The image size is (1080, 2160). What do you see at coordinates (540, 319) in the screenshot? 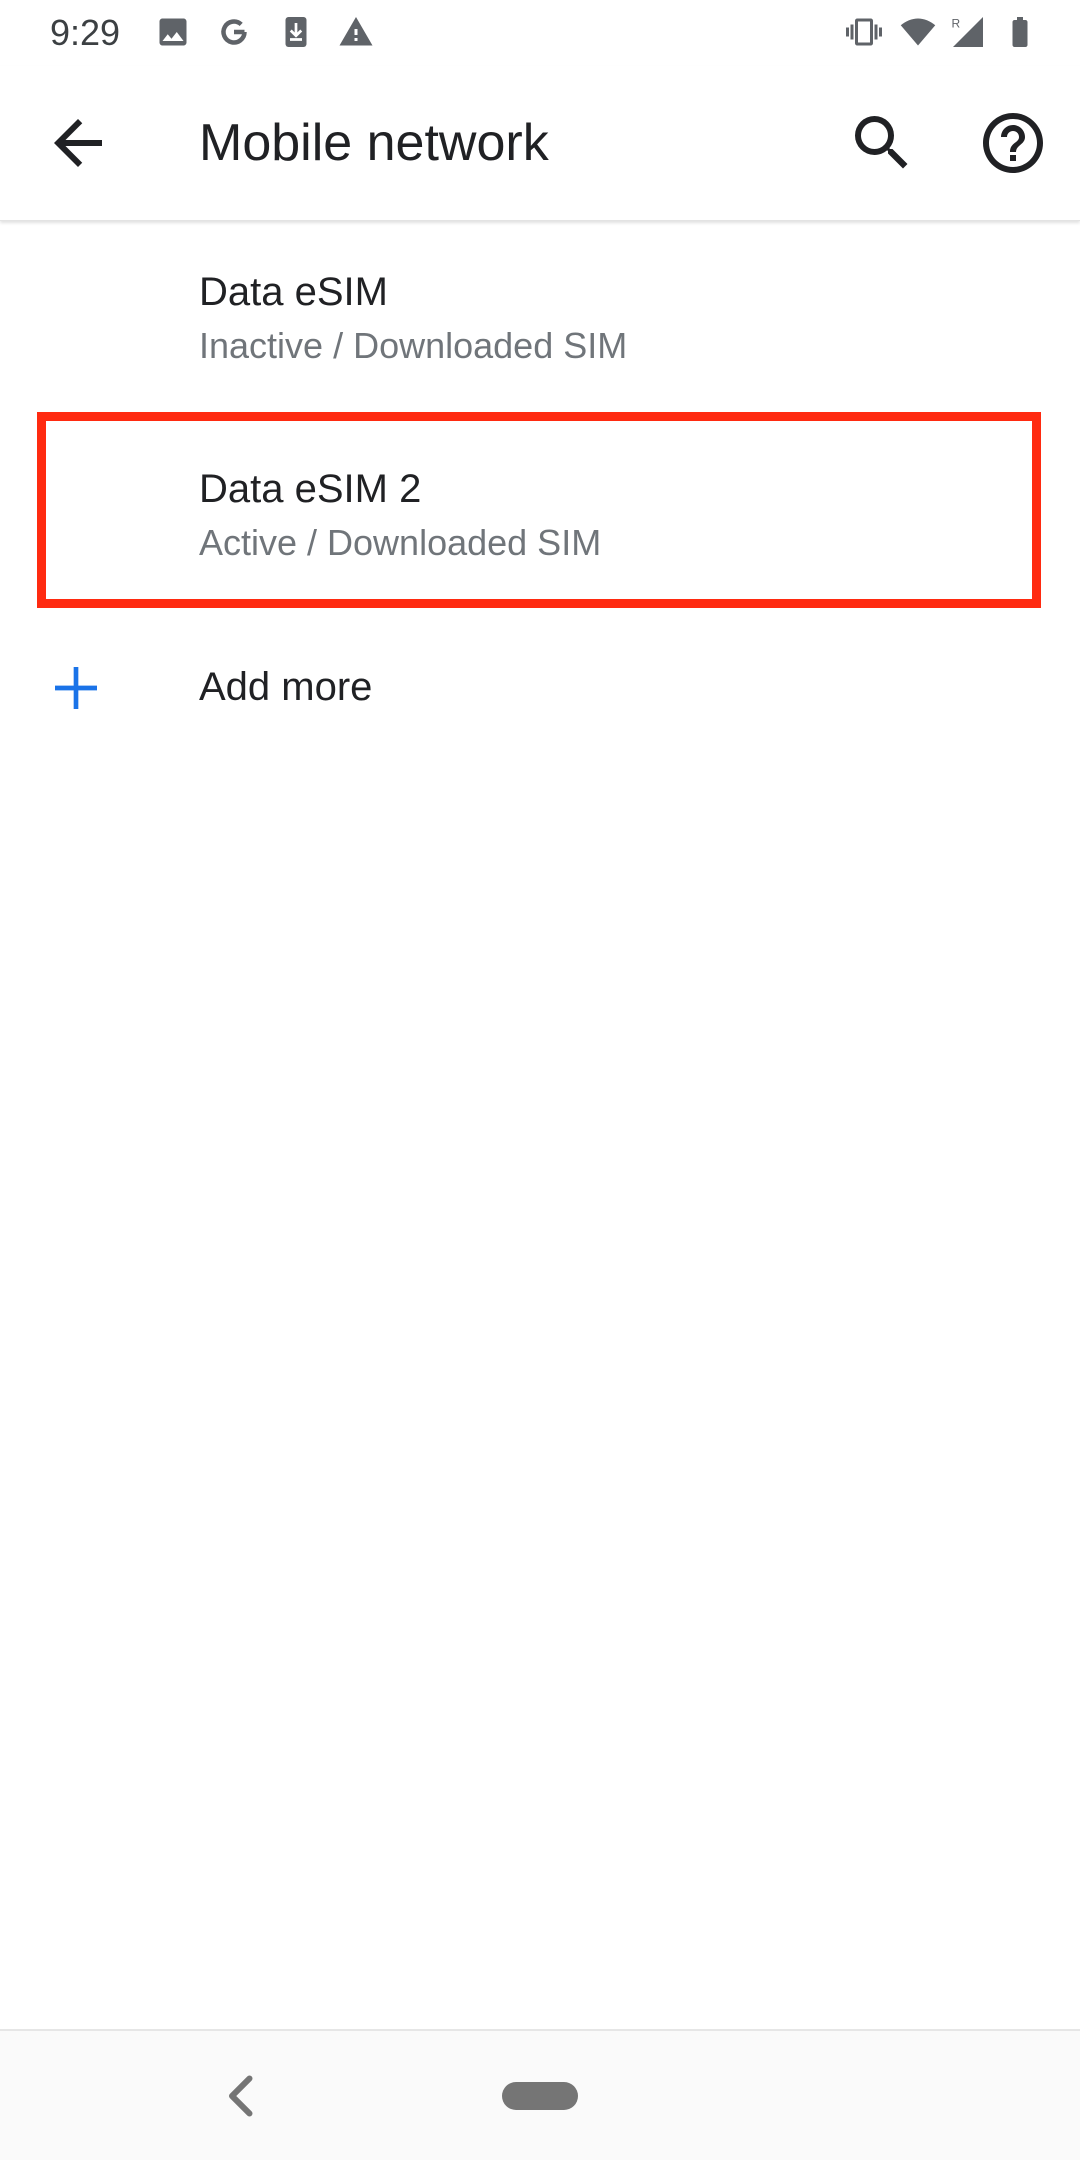
I see `list-item-sim-1: Data eSIM Inactive / Downloaded SIM` at bounding box center [540, 319].